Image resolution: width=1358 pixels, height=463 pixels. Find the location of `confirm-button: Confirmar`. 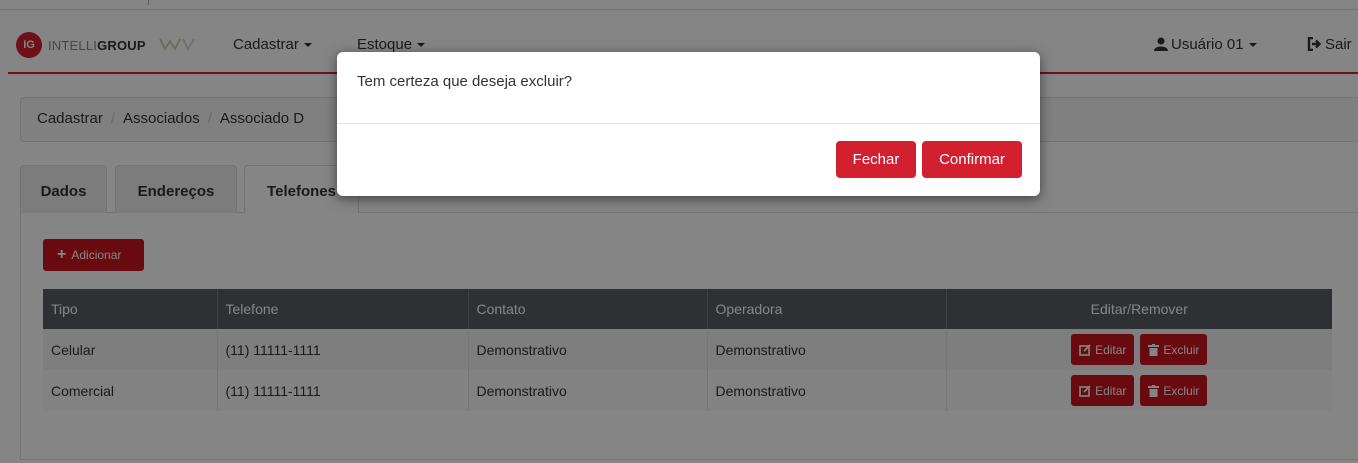

confirm-button: Confirmar is located at coordinates (972, 159).